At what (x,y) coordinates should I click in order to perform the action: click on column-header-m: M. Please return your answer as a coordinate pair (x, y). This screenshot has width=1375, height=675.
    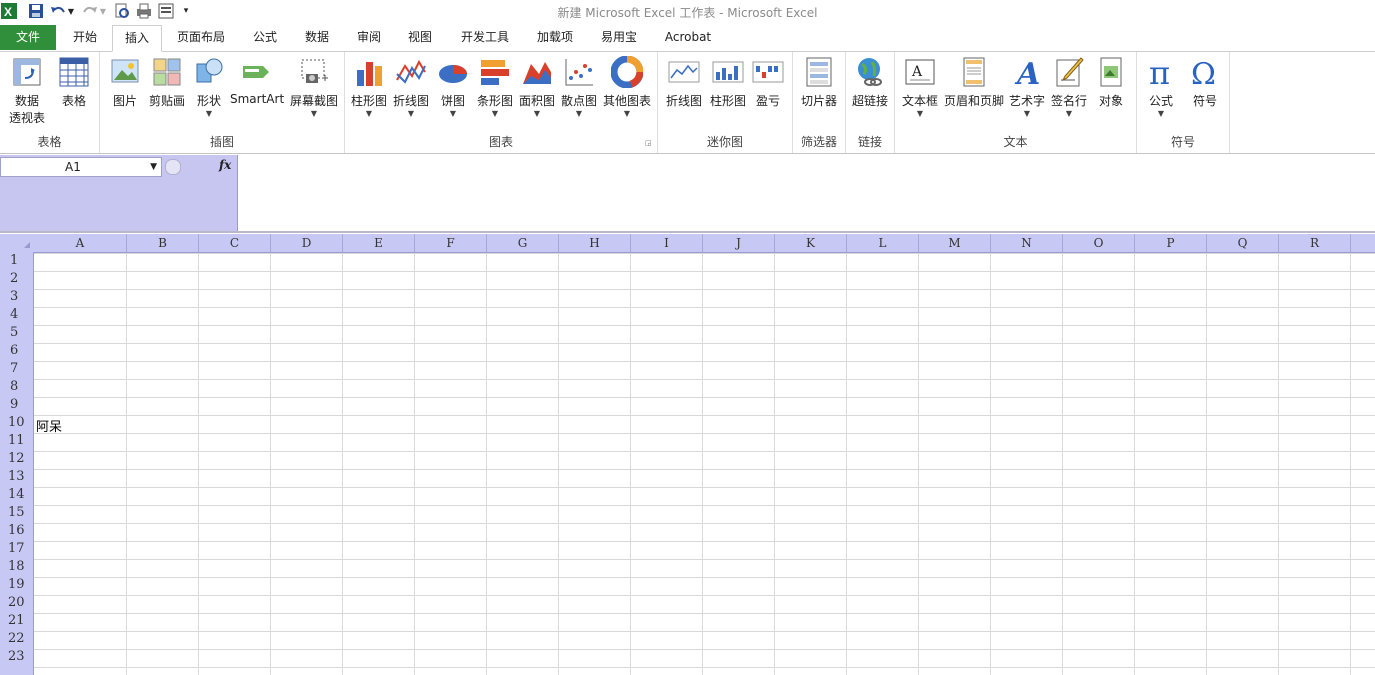
    Looking at the image, I should click on (955, 243).